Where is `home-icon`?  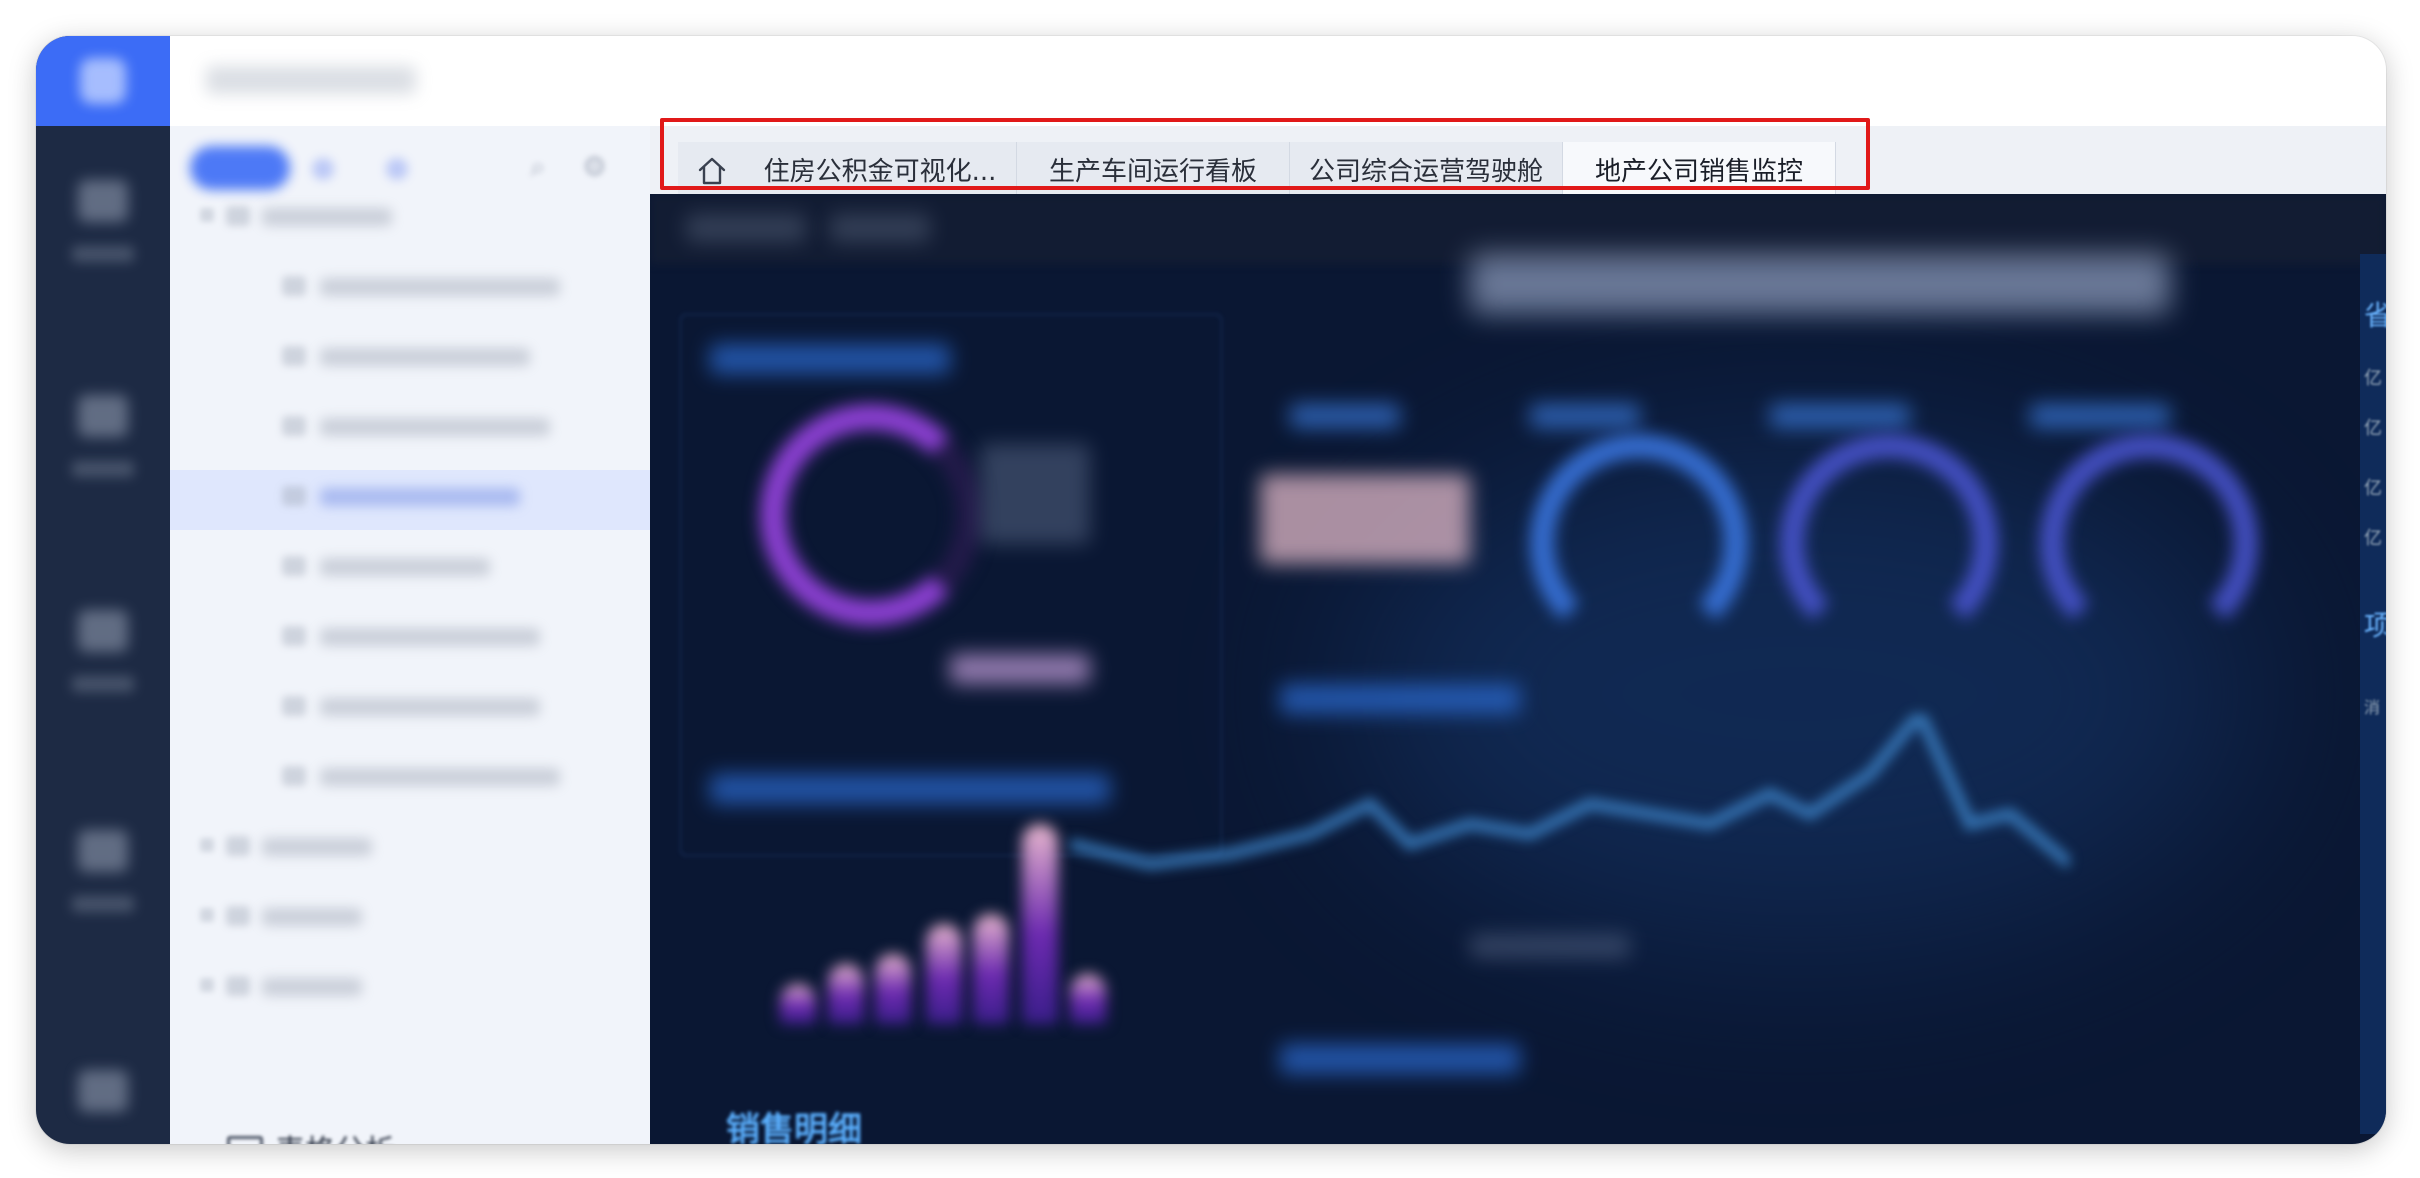
home-icon is located at coordinates (712, 171).